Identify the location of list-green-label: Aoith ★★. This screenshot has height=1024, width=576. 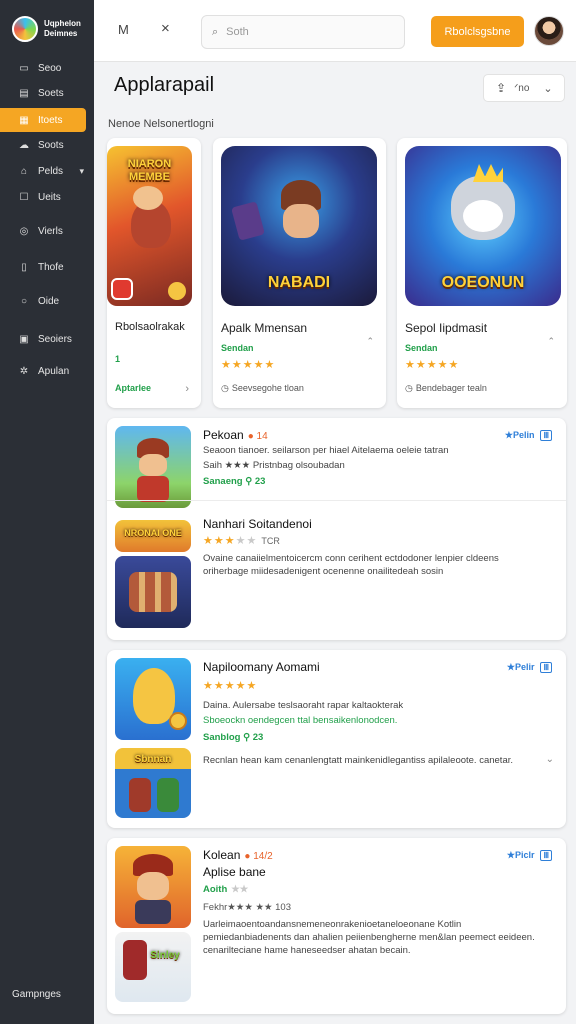
(226, 889).